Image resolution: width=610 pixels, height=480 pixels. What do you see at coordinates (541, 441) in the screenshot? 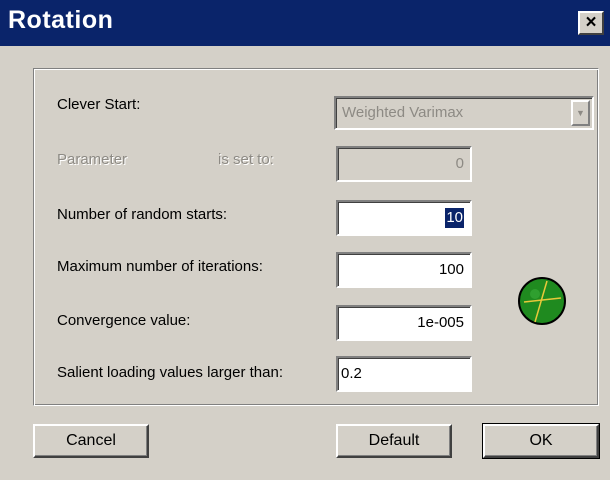
I see `ok-button: OK` at bounding box center [541, 441].